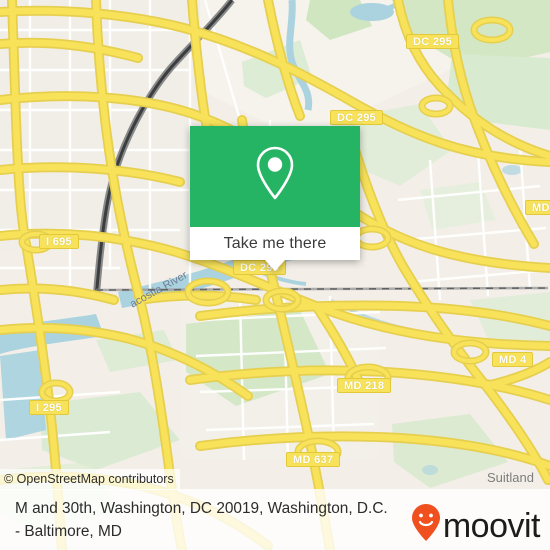 This screenshot has width=550, height=550. Describe the element at coordinates (364, 385) in the screenshot. I see `highway-shield-md218: MD 218` at that location.